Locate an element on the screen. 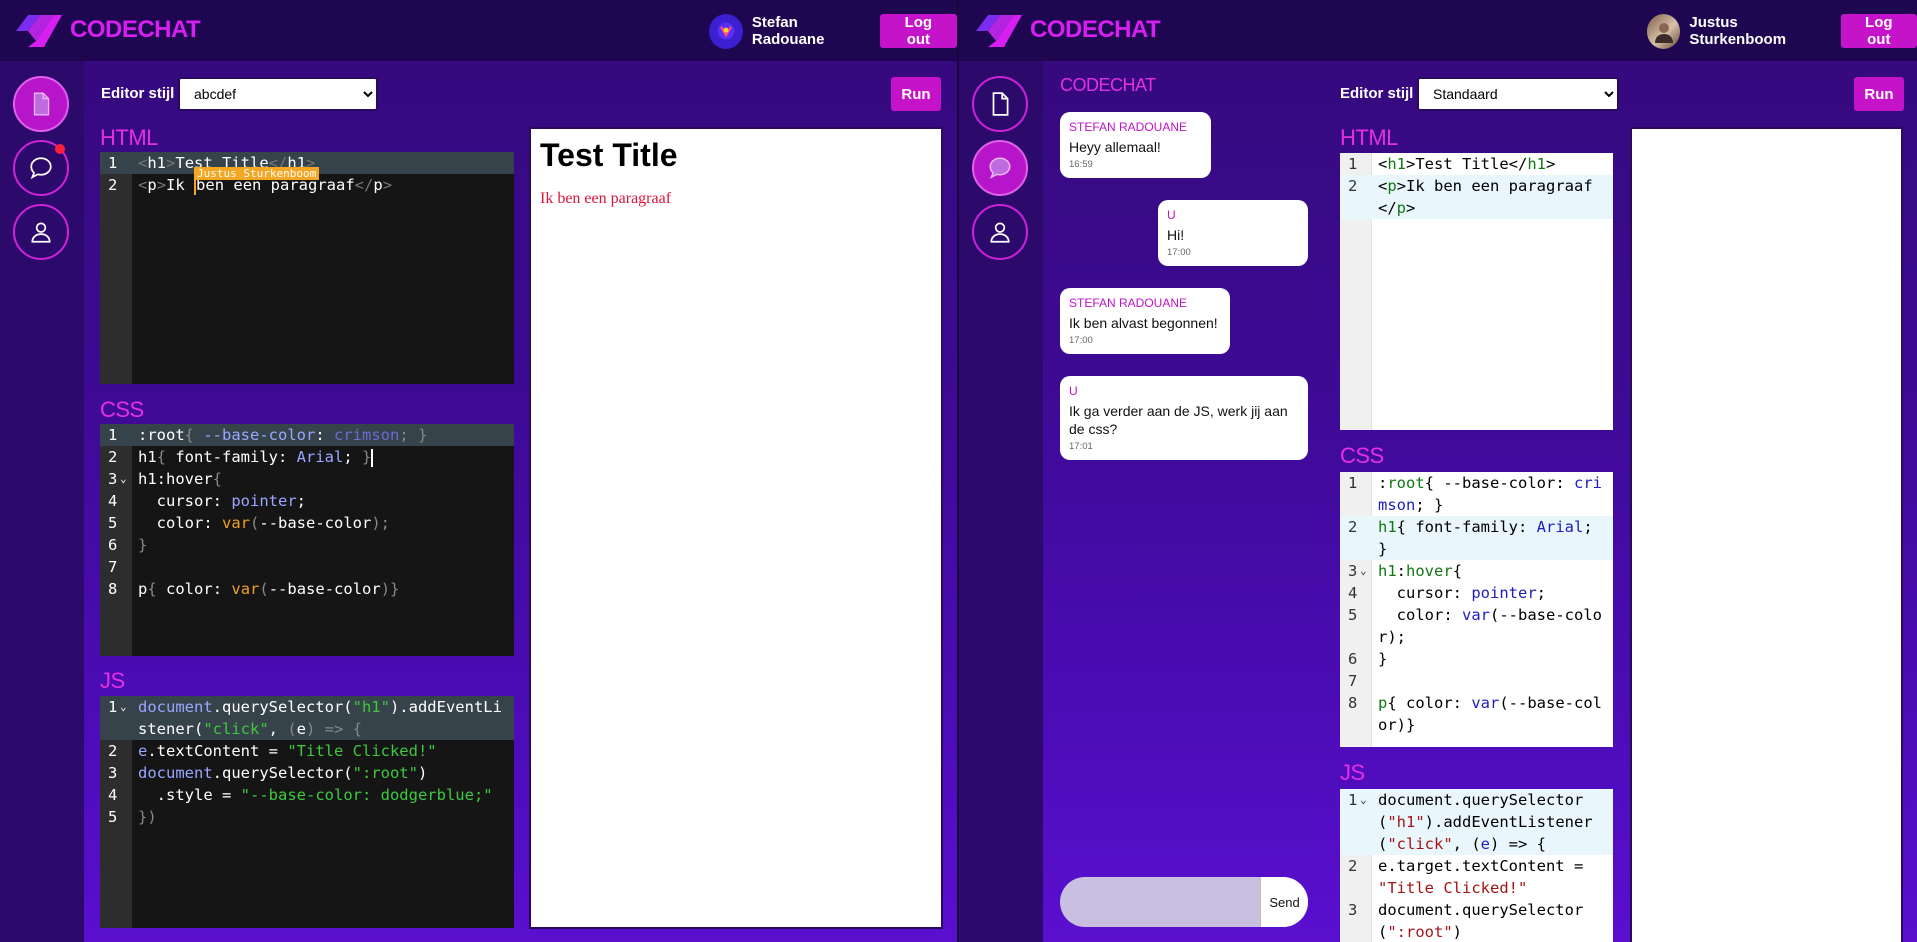  preview-title: Test Title is located at coordinates (736, 155).